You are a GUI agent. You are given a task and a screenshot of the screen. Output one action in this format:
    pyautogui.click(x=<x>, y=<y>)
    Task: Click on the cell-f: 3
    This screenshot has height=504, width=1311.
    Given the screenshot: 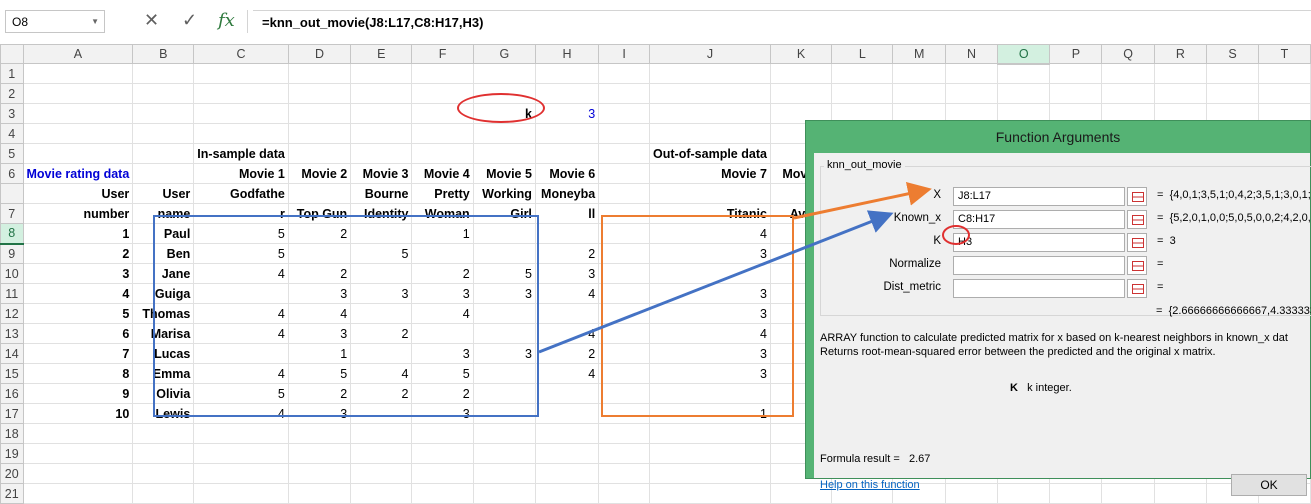 What is the action you would take?
    pyautogui.click(x=442, y=293)
    